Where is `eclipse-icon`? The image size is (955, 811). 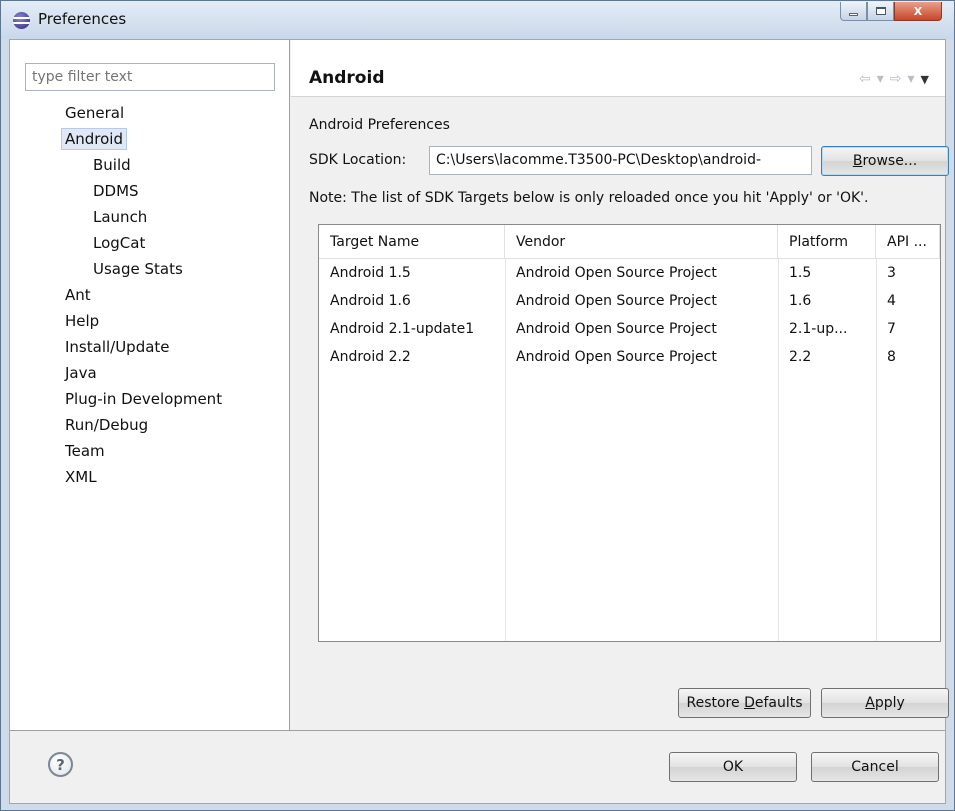
eclipse-icon is located at coordinates (21, 20).